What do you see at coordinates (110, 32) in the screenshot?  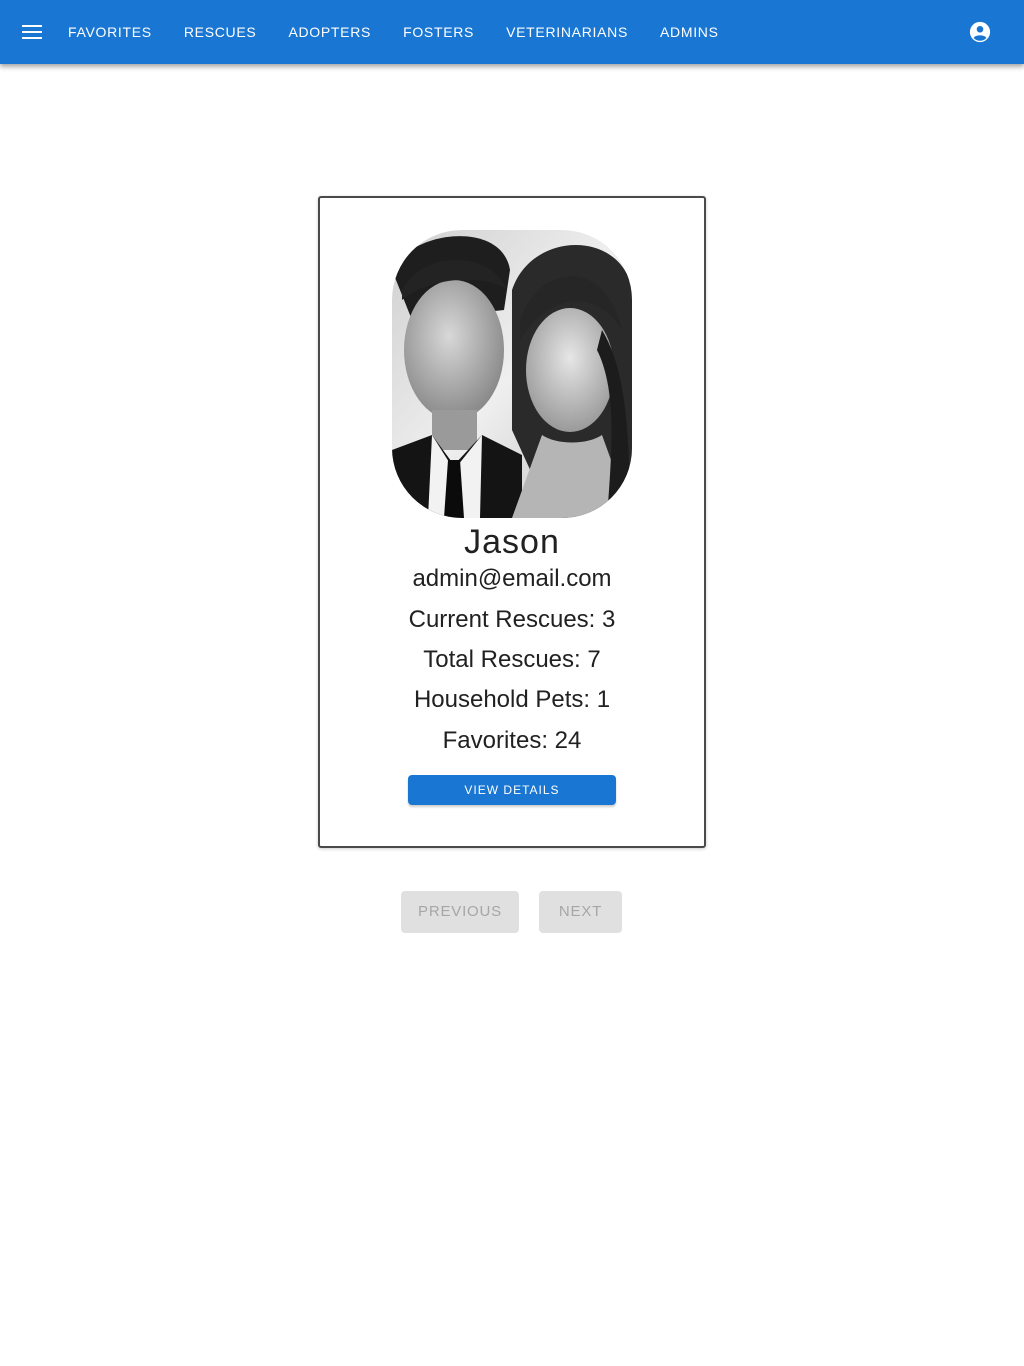 I see `nav-favorites: FAVORITES` at bounding box center [110, 32].